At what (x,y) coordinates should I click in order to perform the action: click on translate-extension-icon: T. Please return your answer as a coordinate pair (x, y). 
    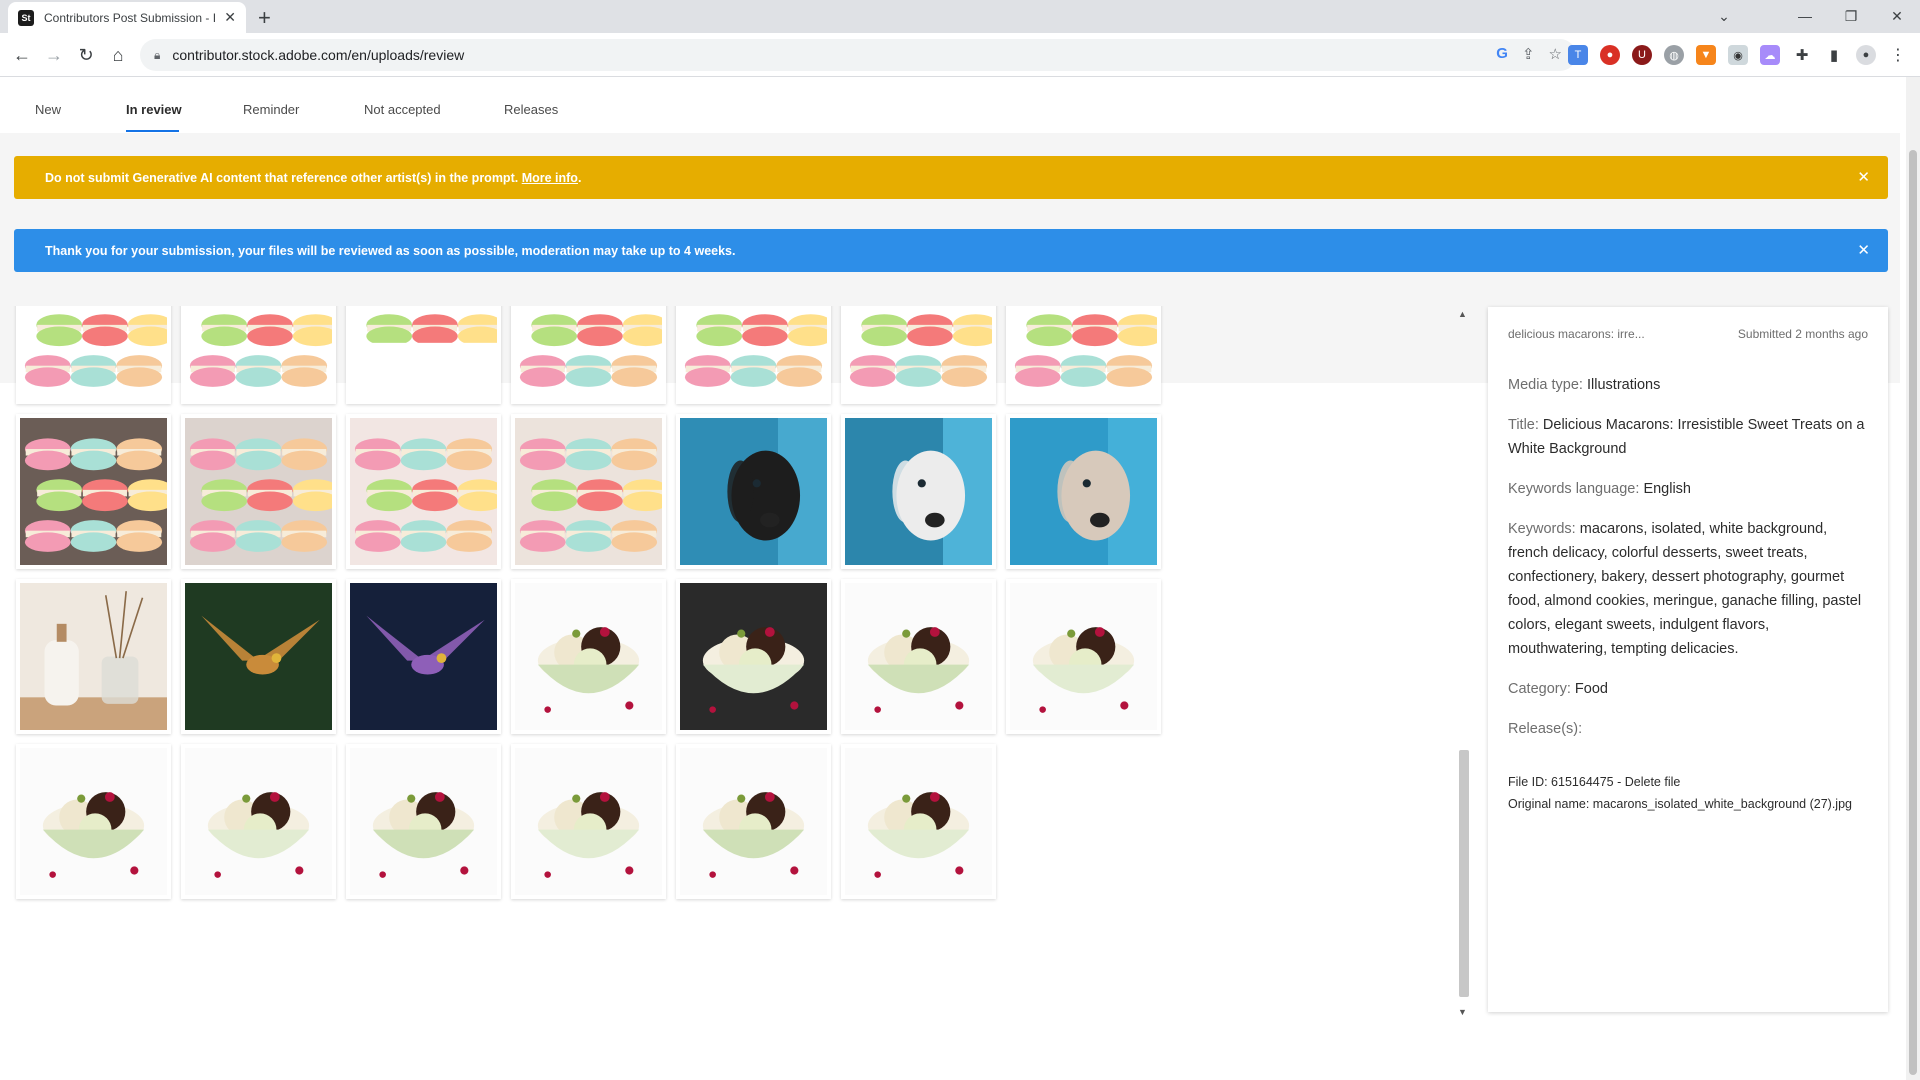
    Looking at the image, I should click on (1578, 55).